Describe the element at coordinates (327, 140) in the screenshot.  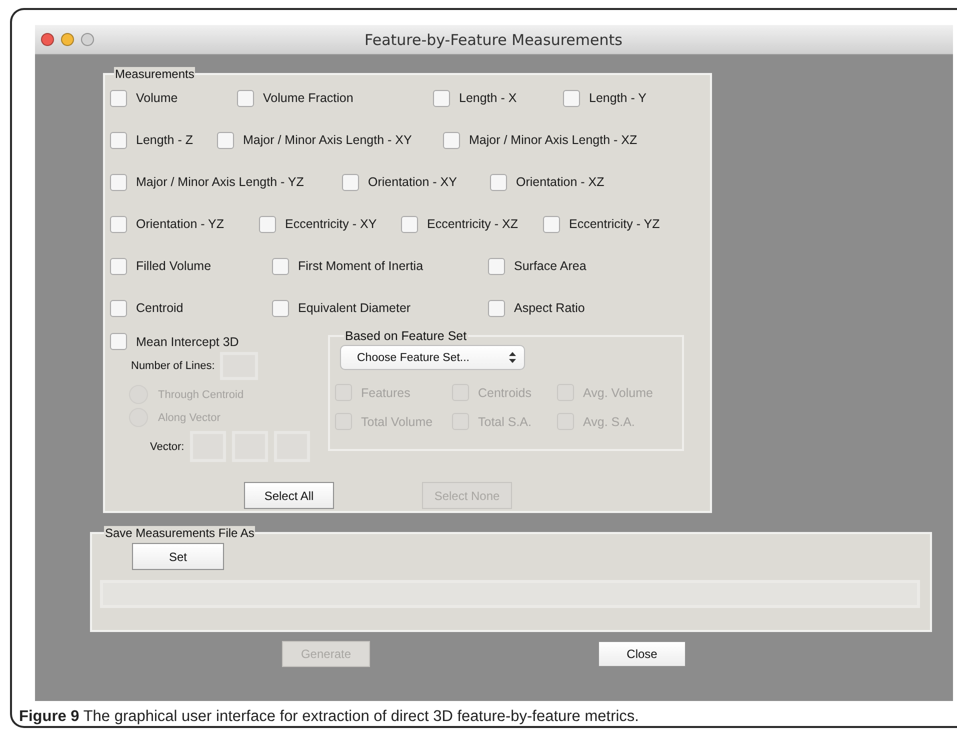
I see `checkbox-label: Major / Minor Axis Length - XY` at that location.